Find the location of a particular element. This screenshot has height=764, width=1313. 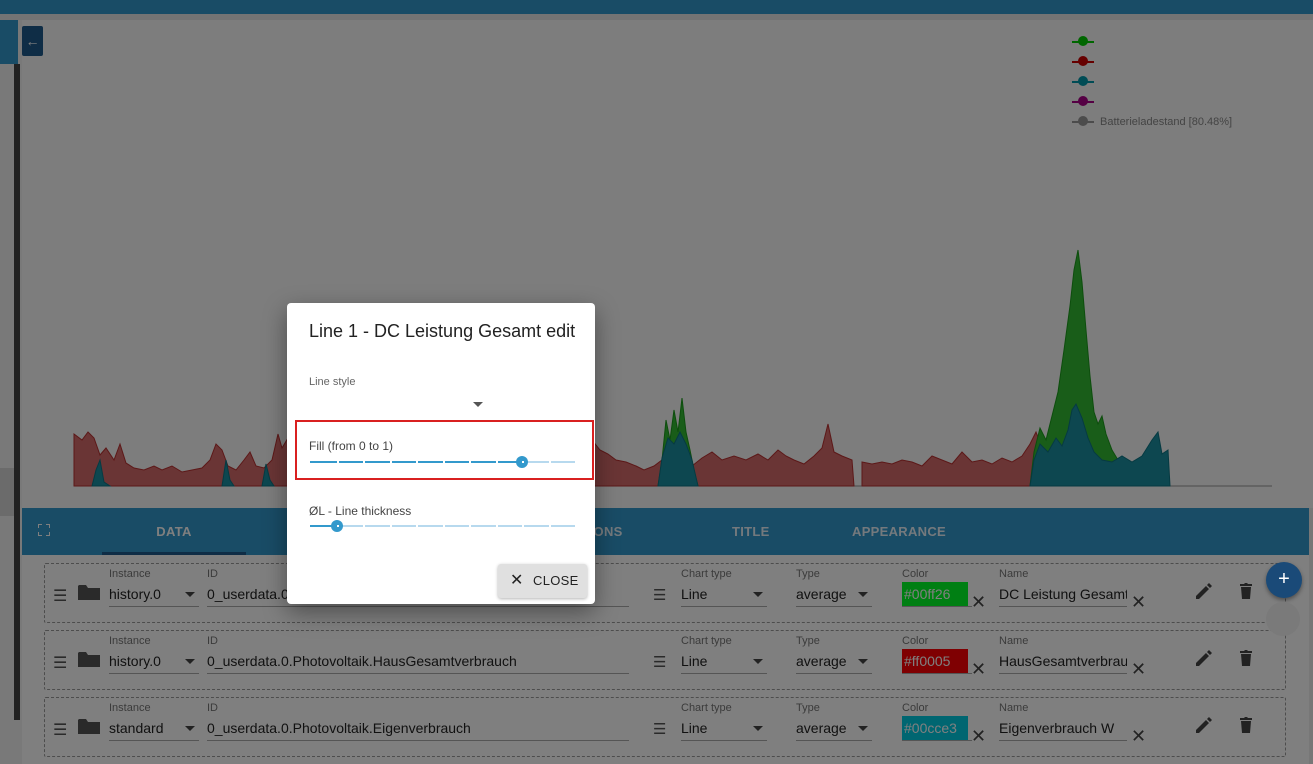

close-button: ✕ CLOSE is located at coordinates (542, 581).